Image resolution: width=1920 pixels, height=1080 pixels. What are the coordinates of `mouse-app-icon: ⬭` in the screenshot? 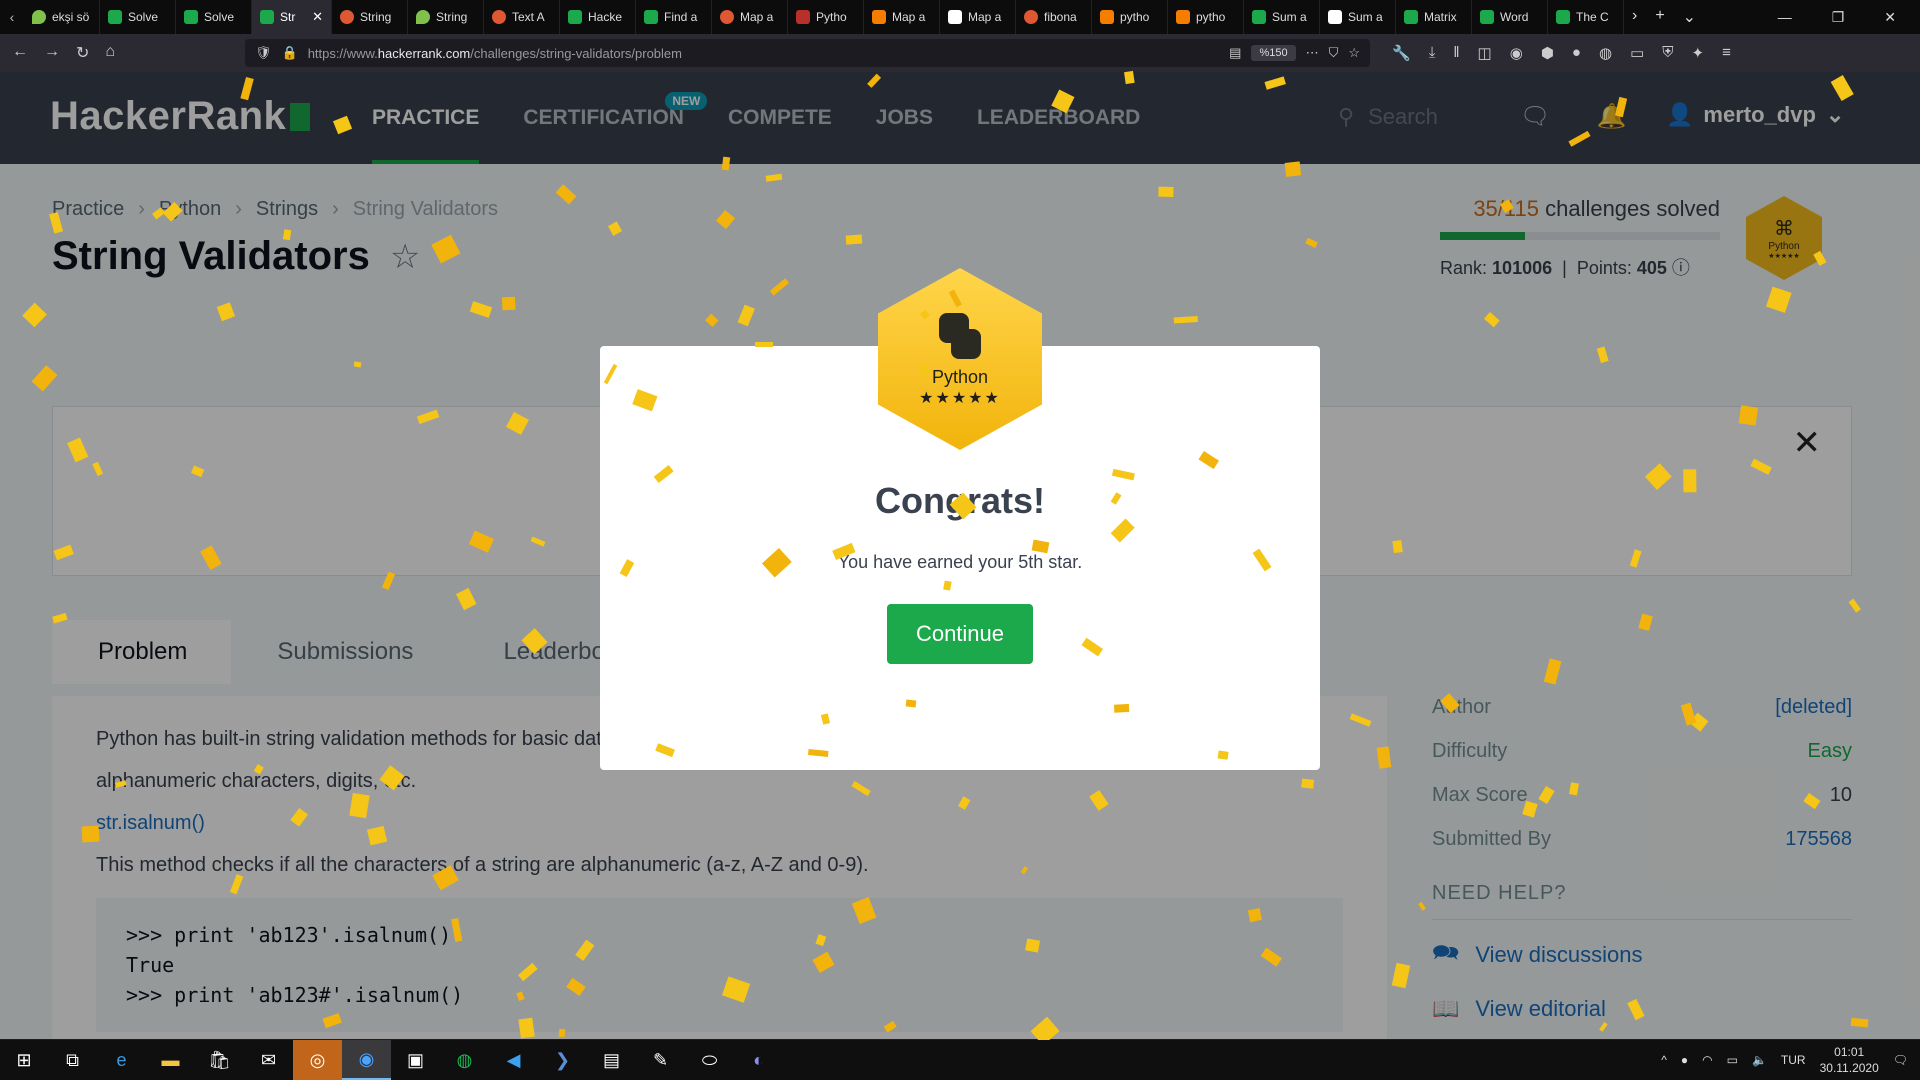 It's located at (709, 1060).